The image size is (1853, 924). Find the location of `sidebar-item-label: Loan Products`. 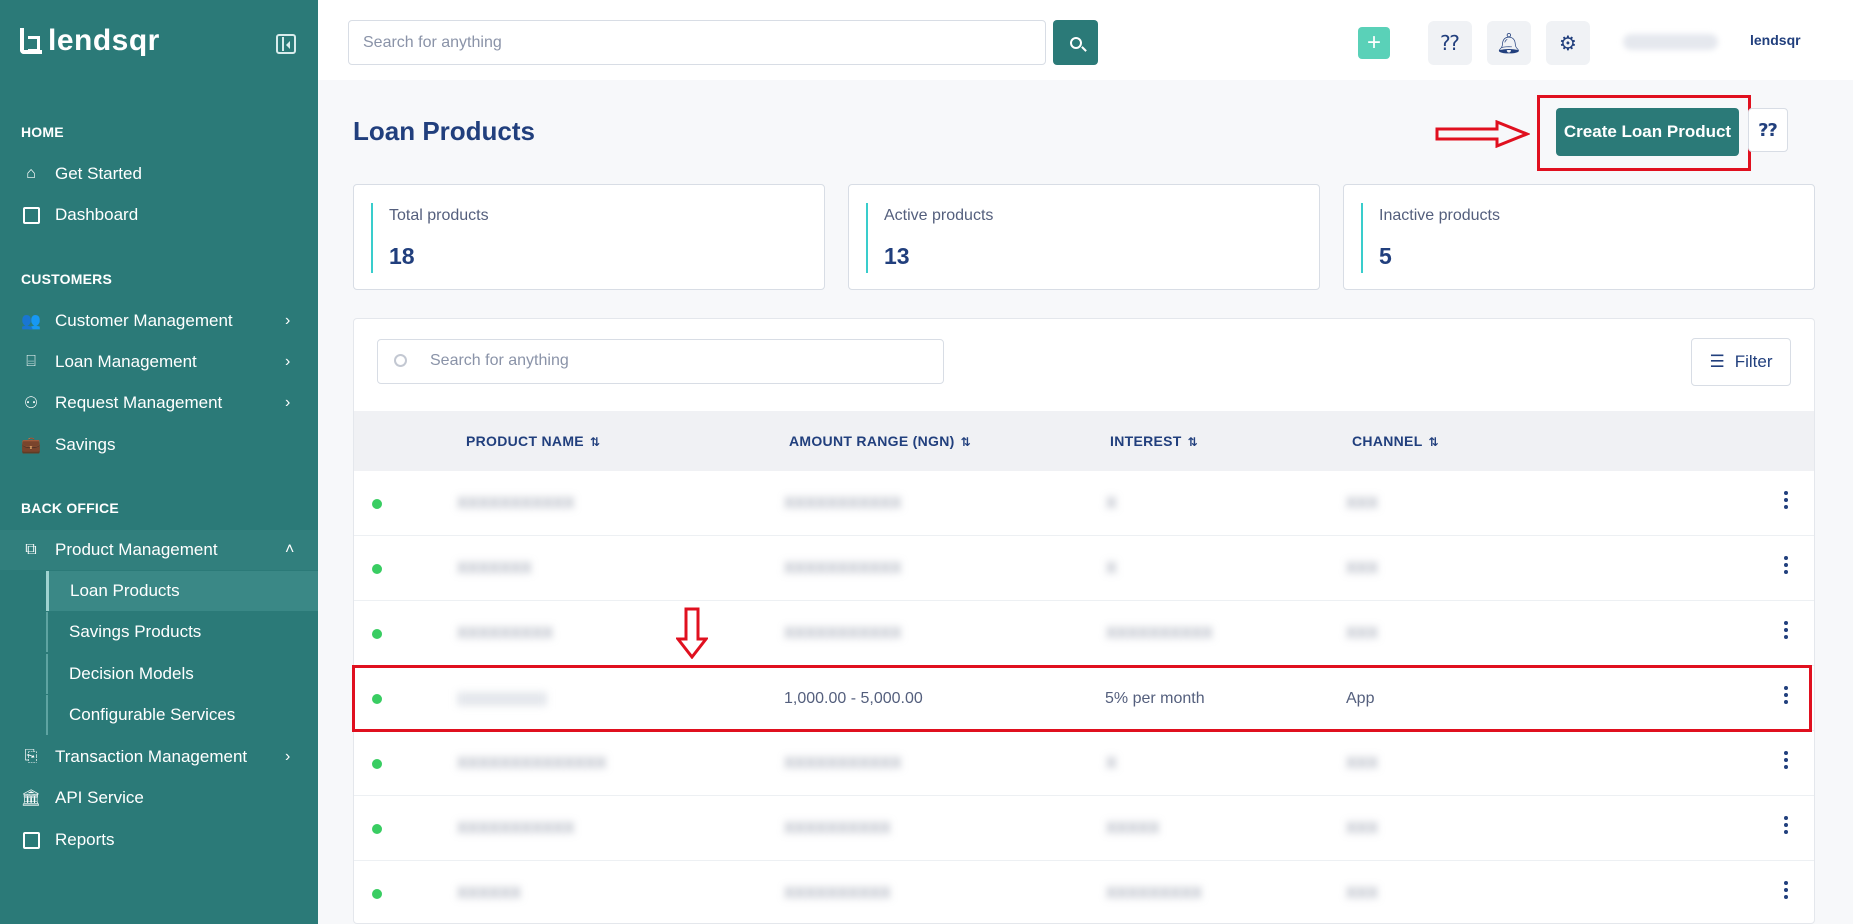

sidebar-item-label: Loan Products is located at coordinates (125, 590).